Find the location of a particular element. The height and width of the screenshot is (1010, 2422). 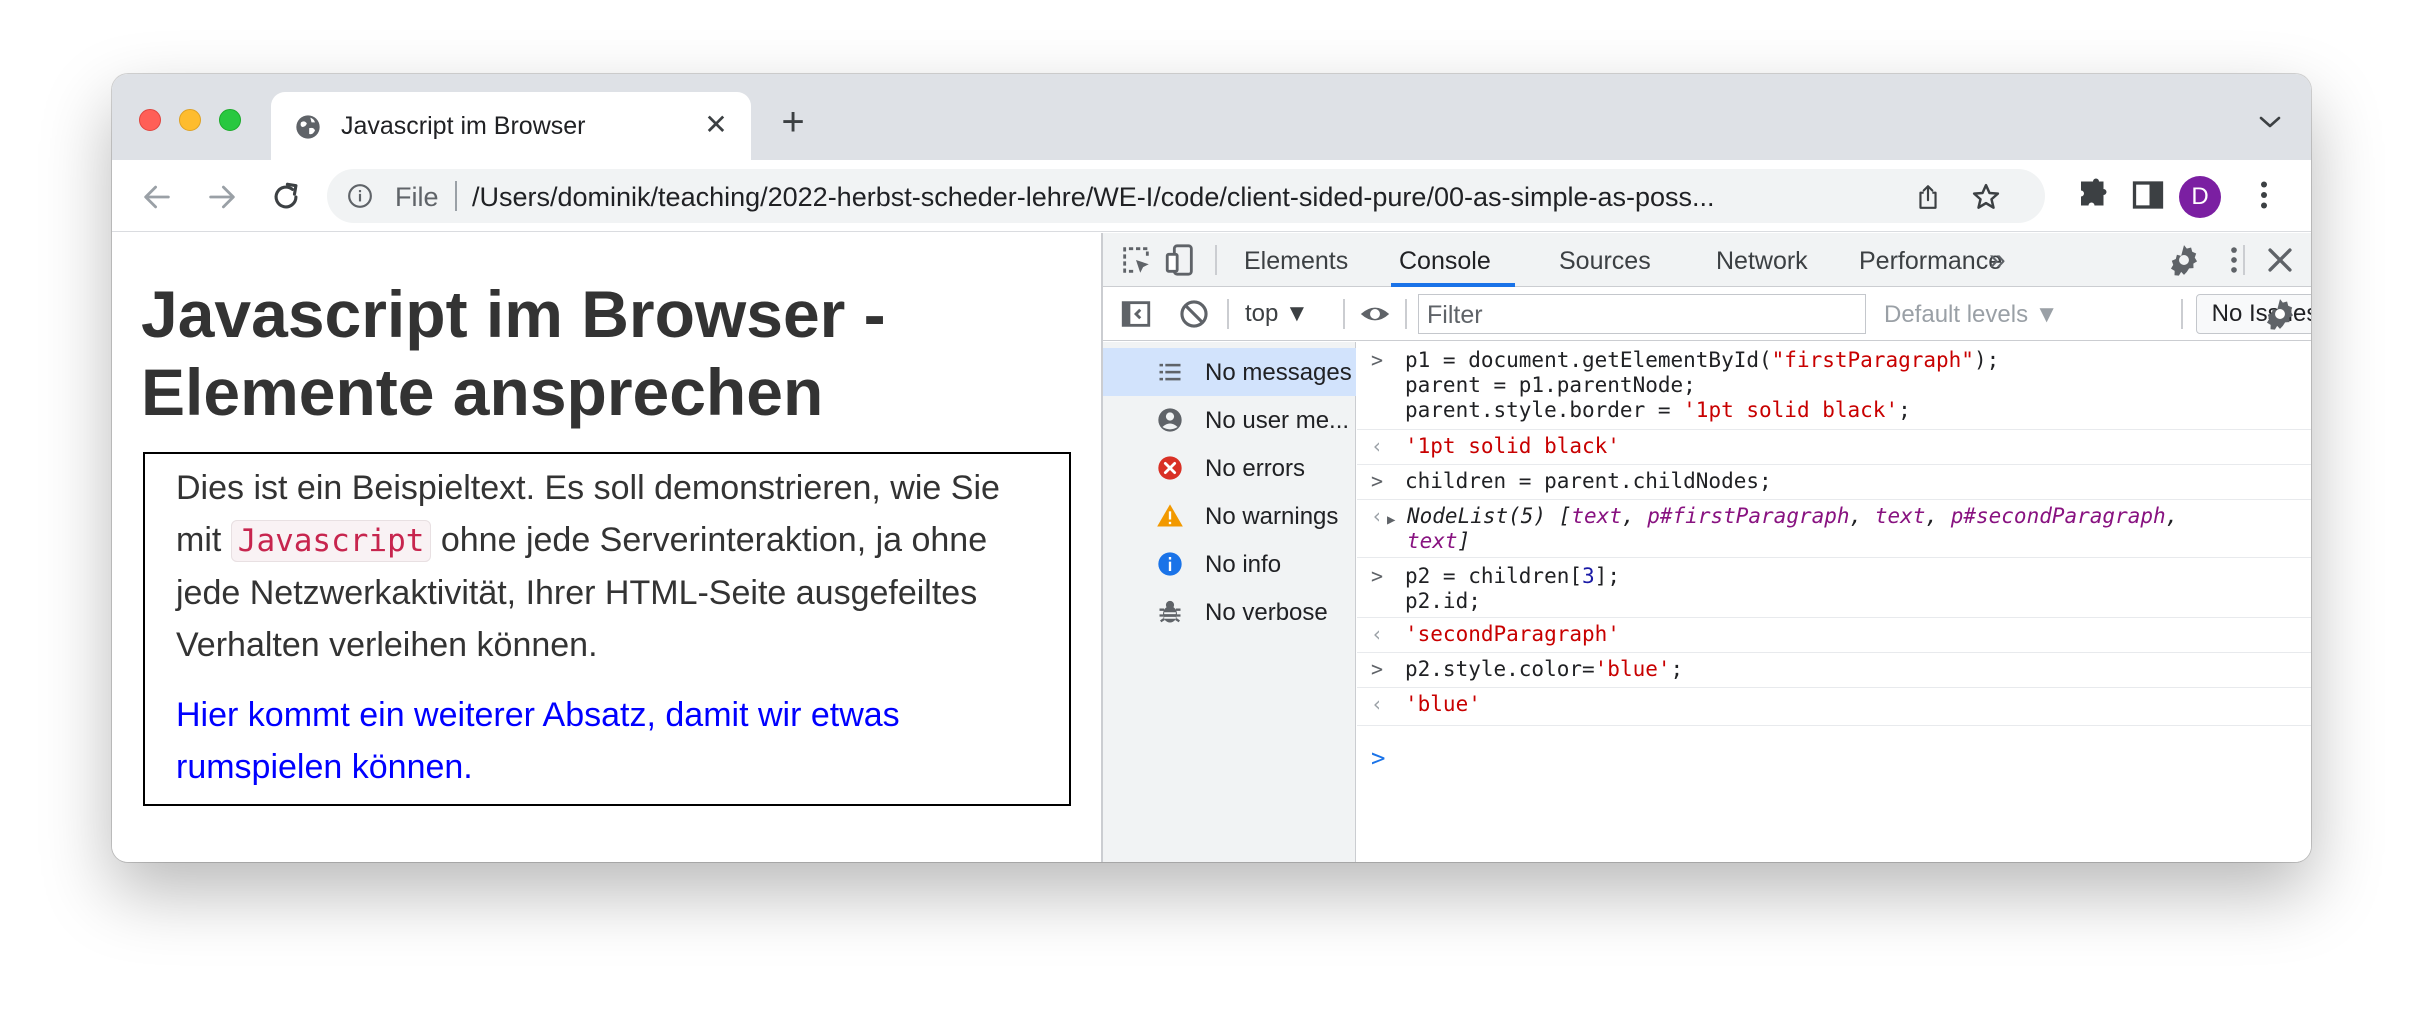

user-icon is located at coordinates (1170, 420).